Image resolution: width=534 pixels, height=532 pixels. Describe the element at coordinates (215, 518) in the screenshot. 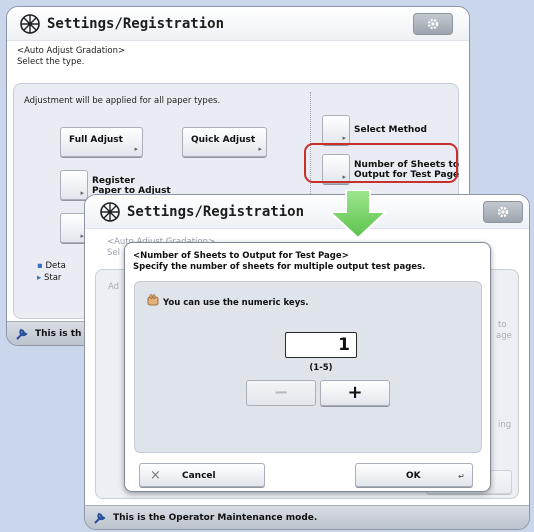

I see `front-status-text: This is the Operator Maintenance mode.` at that location.